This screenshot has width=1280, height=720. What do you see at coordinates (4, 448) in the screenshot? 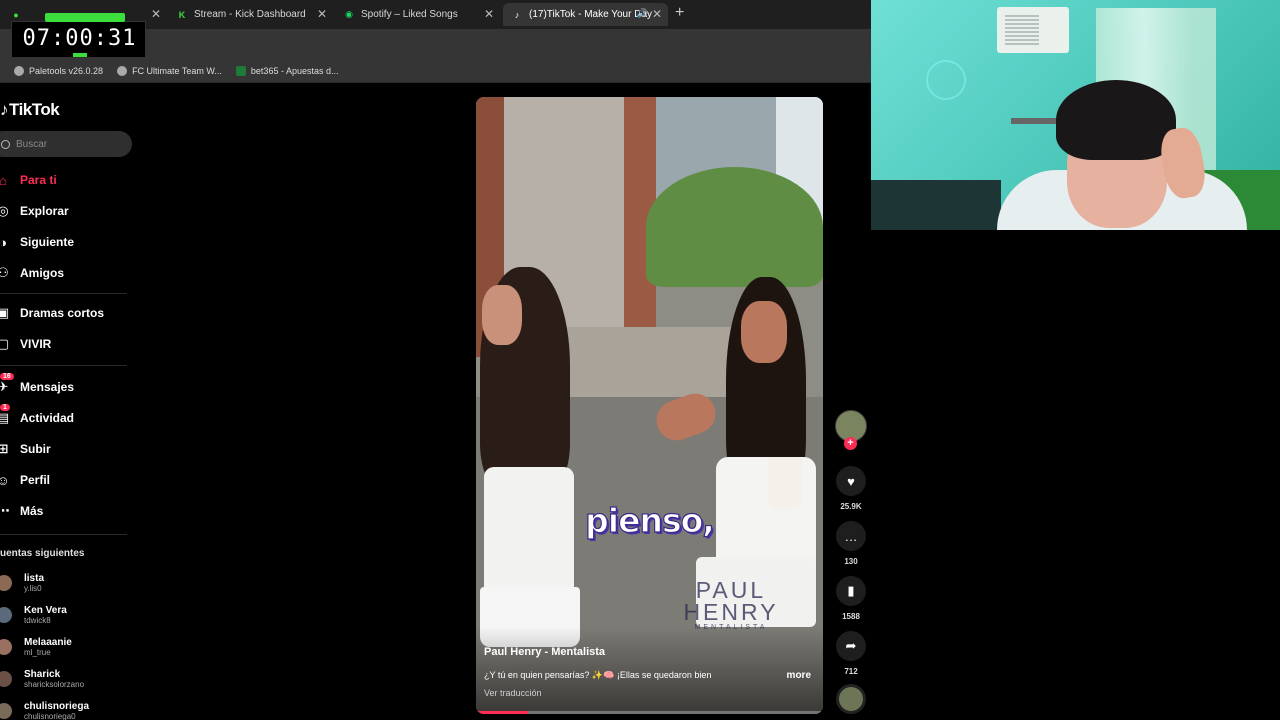
I see `upload-icon: ⊞` at bounding box center [4, 448].